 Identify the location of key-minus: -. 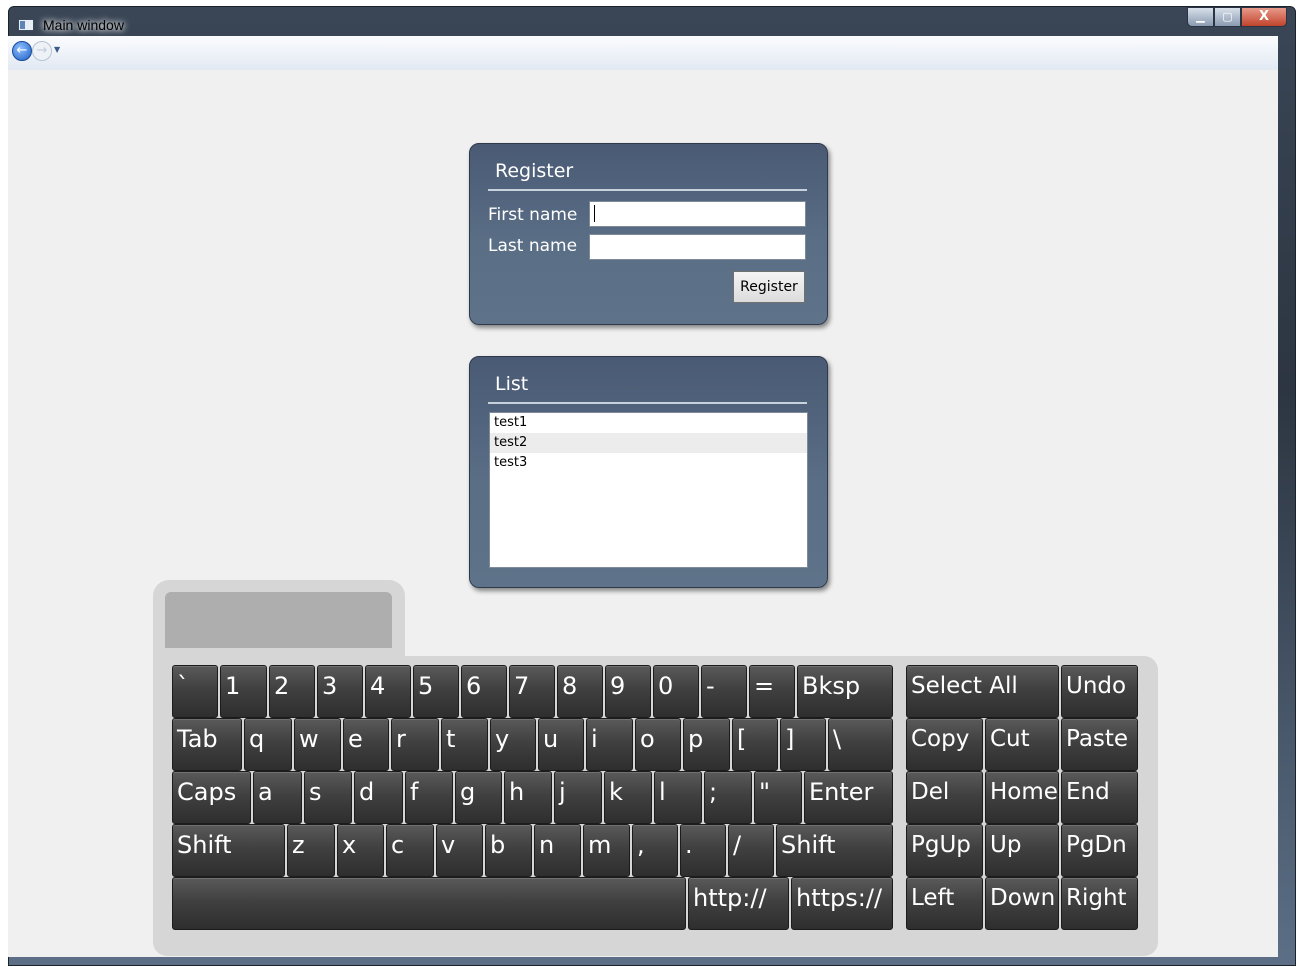
(724, 691).